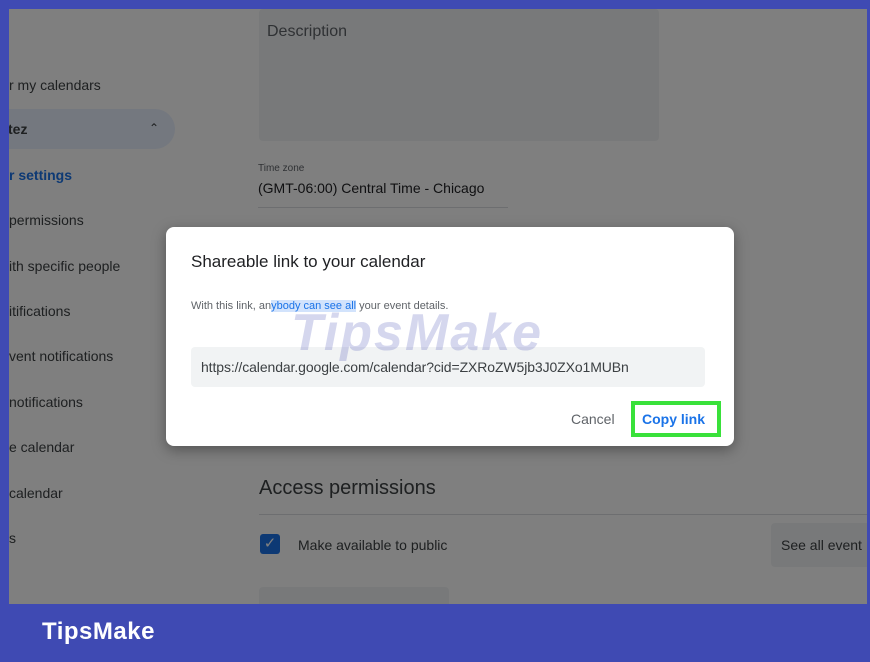 The image size is (870, 662). I want to click on copy-link-button: Copy link, so click(676, 419).